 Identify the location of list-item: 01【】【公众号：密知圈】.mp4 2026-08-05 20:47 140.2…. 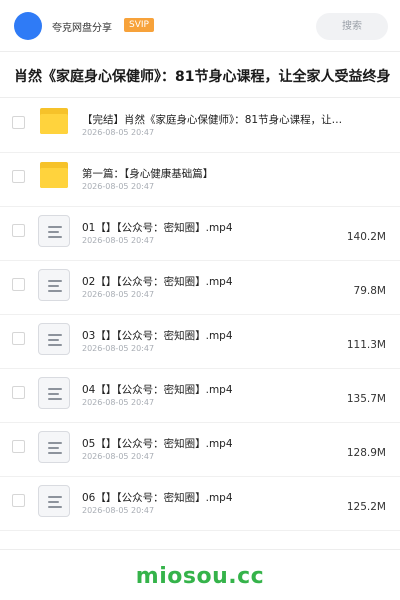
(200, 234).